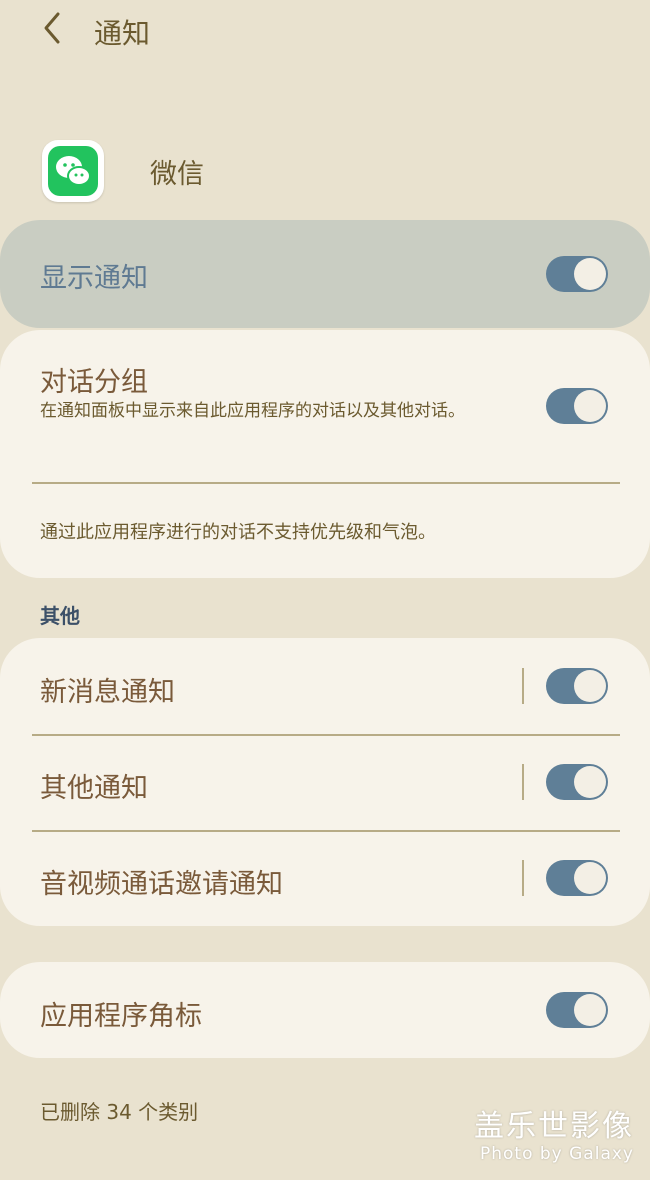 The height and width of the screenshot is (1180, 650). Describe the element at coordinates (73, 171) in the screenshot. I see `wechat-icon` at that location.